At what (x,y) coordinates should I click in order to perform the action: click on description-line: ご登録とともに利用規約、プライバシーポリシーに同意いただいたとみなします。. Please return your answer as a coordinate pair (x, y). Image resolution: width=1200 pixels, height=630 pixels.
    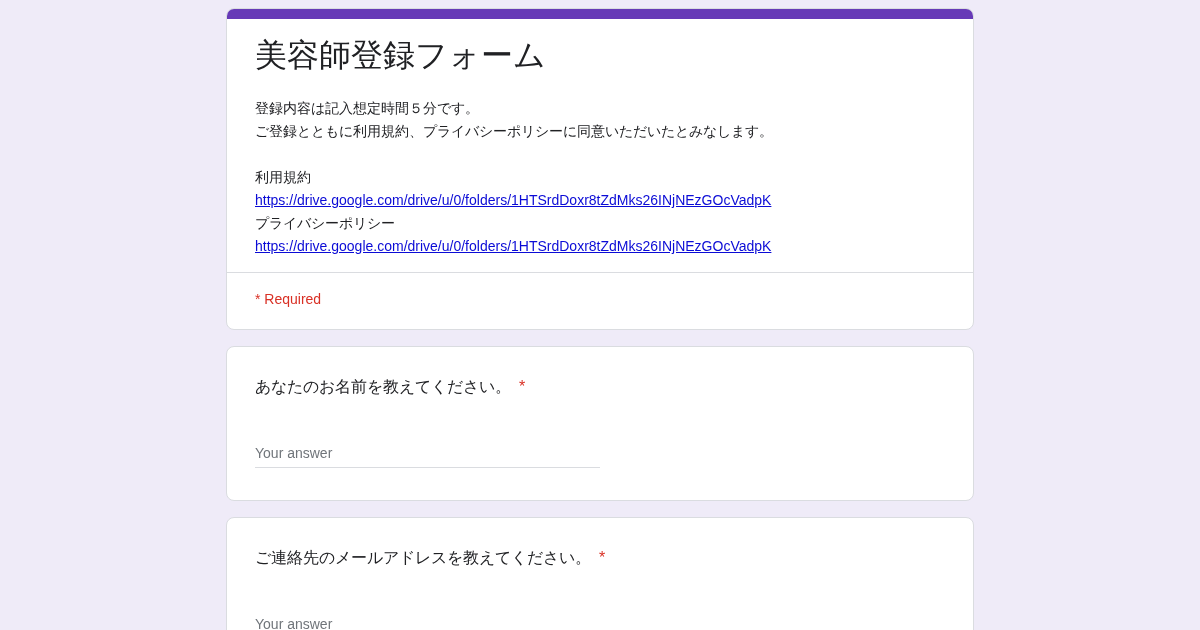
    Looking at the image, I should click on (514, 131).